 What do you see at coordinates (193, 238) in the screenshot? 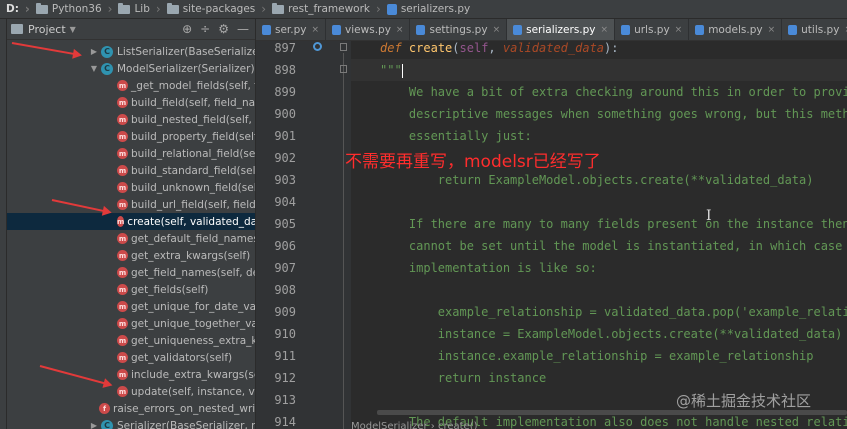
I see `tree-item-label: get_default_field_names(sel` at bounding box center [193, 238].